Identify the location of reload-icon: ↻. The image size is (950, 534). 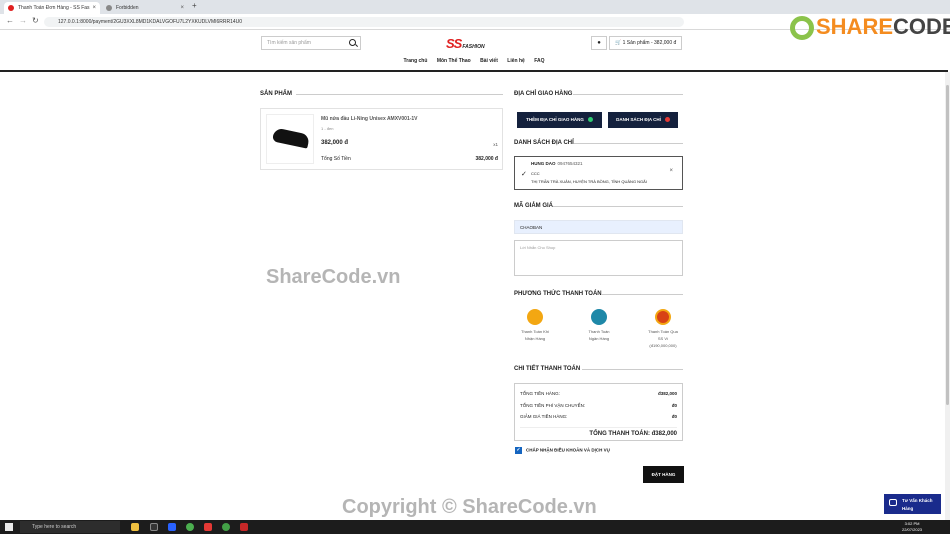
(35, 20).